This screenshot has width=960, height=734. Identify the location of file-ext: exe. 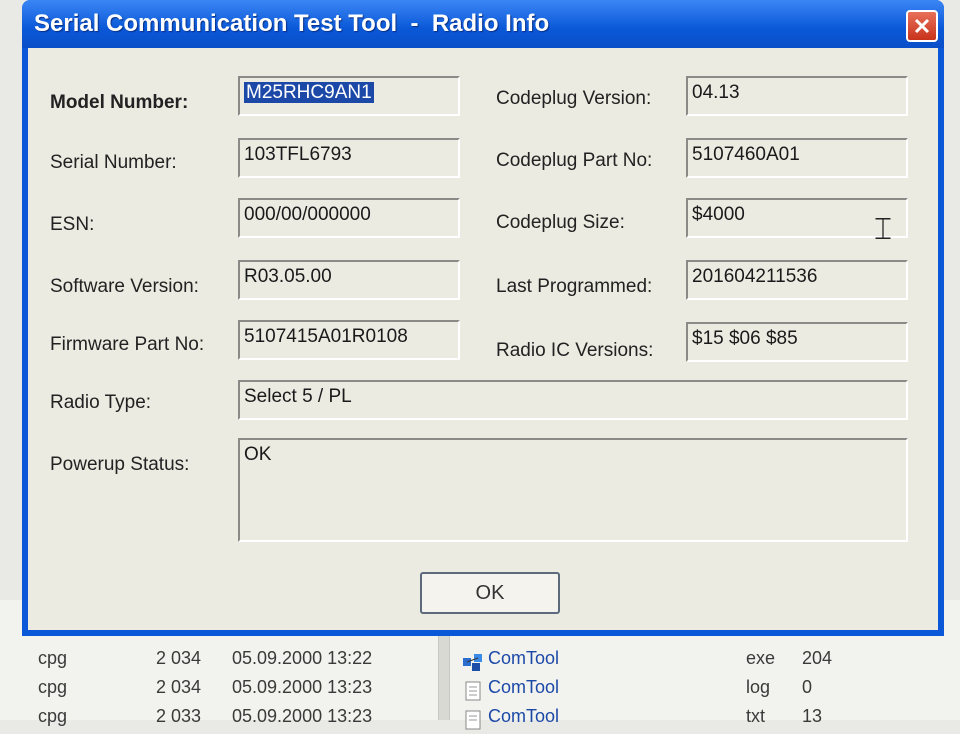
(761, 658).